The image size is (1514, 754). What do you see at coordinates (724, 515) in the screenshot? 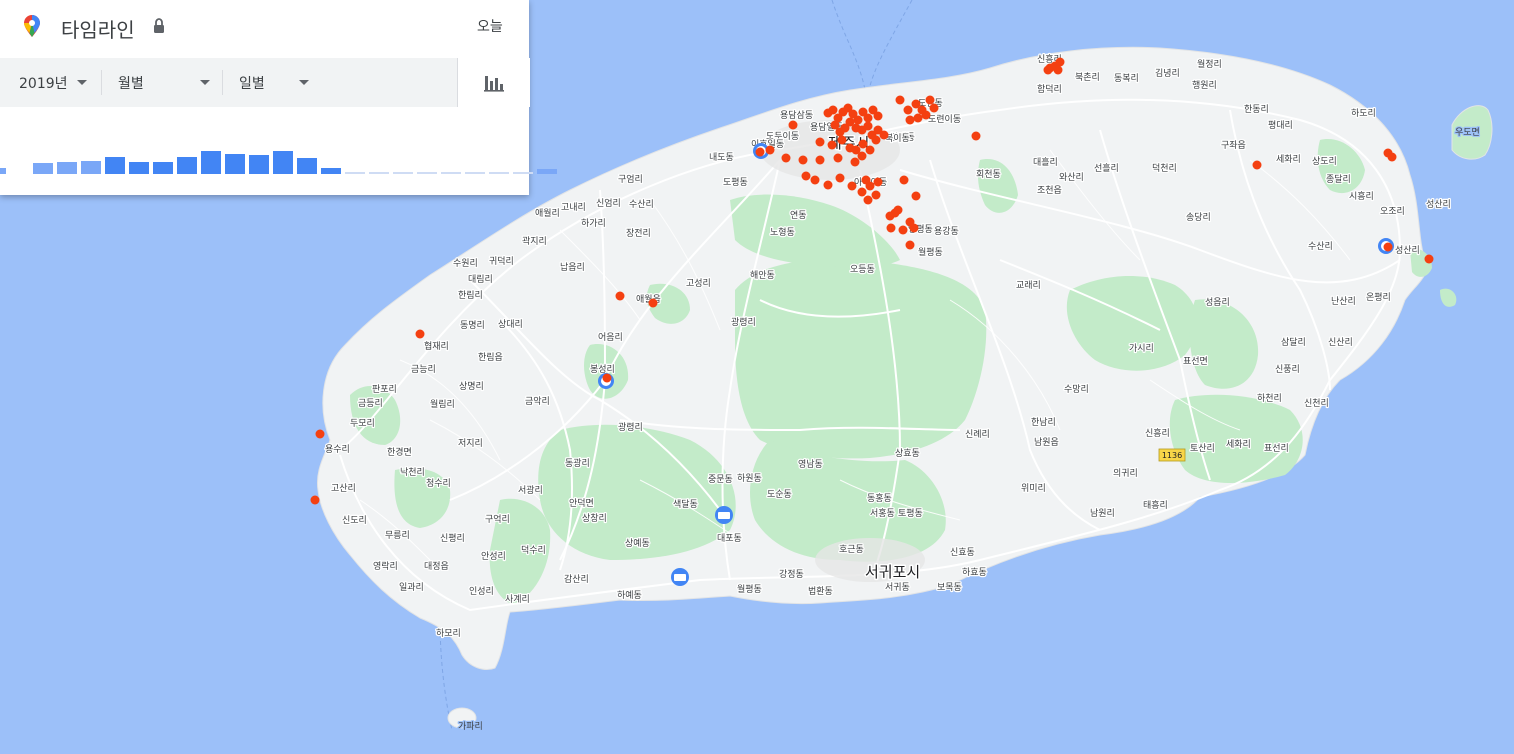
I see `ferry-icon-jungmun` at bounding box center [724, 515].